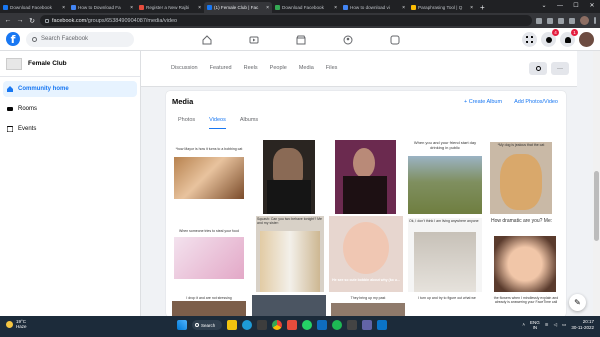  I want to click on add-photos-video-link: Add Photos/Video, so click(536, 102).